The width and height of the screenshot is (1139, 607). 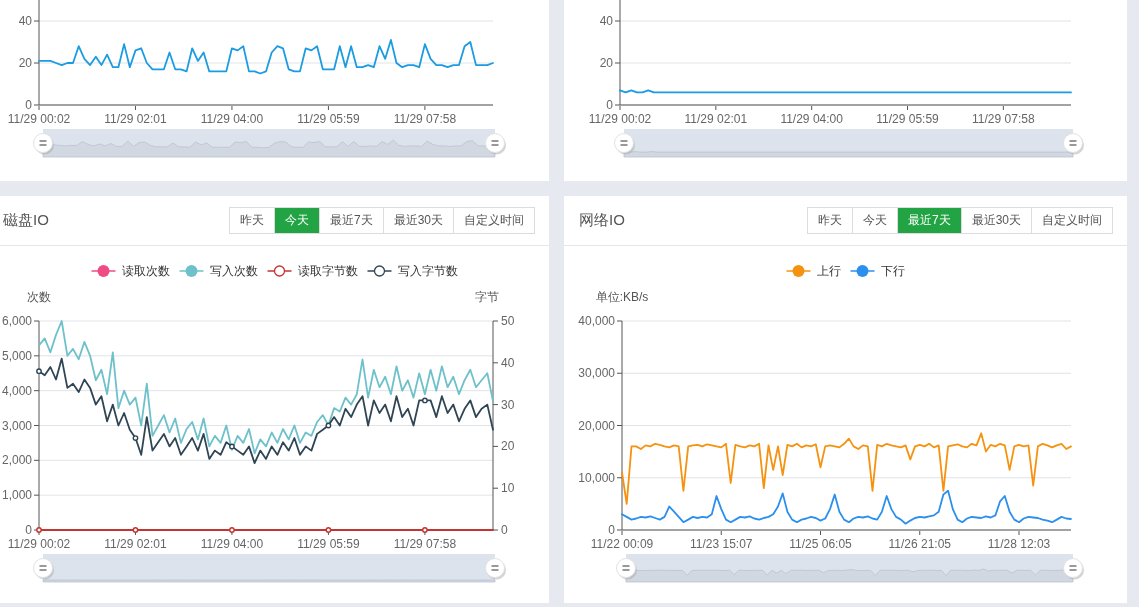 What do you see at coordinates (16, 321) in the screenshot?
I see `axis-label: 6,000` at bounding box center [16, 321].